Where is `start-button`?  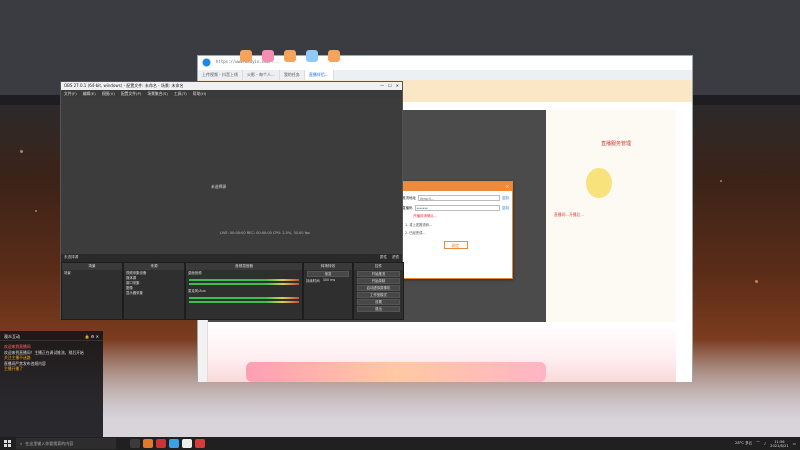
start-button is located at coordinates (7, 443).